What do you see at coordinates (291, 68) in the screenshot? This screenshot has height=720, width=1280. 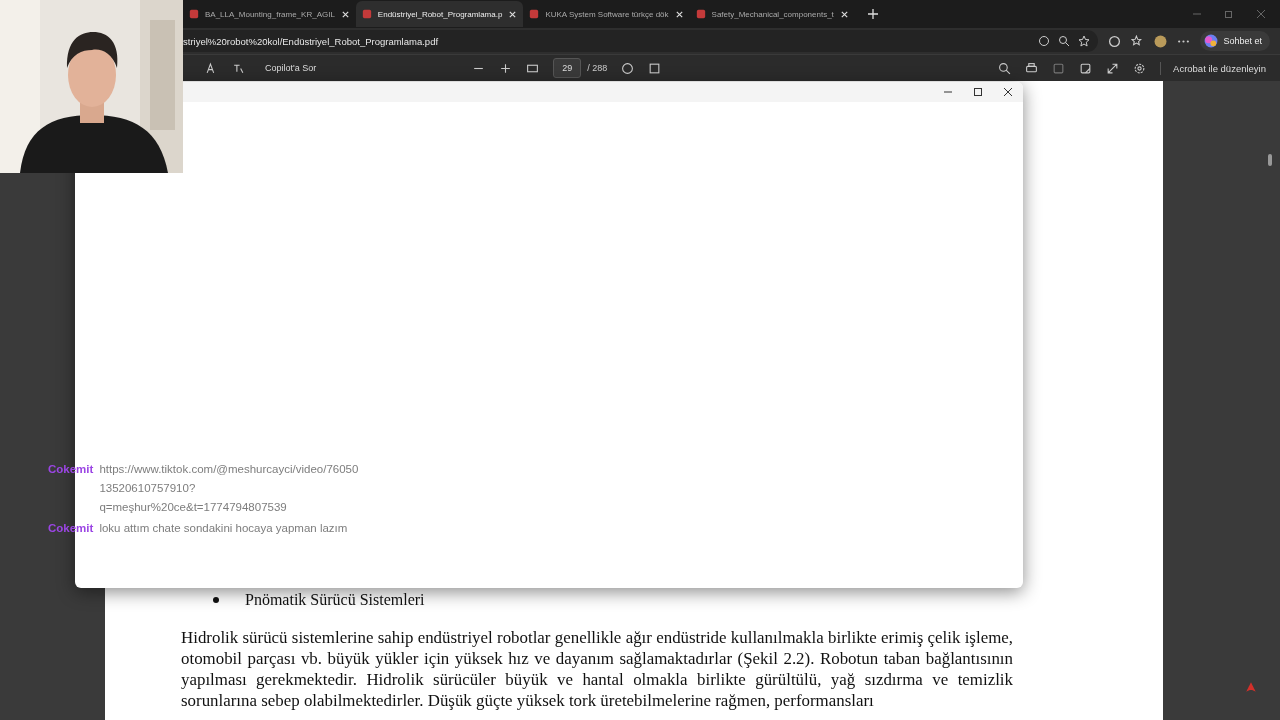 I see `copilot-button: Copilot'a Sor` at bounding box center [291, 68].